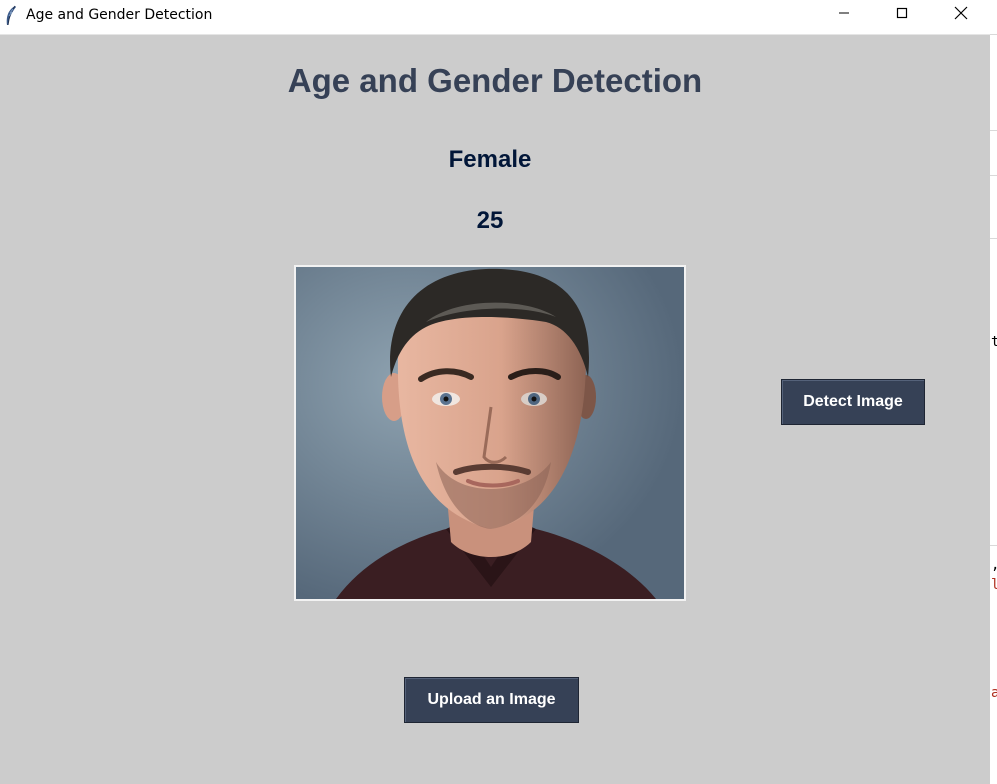  Describe the element at coordinates (119, 15) in the screenshot. I see `window-title: Age and Gender Detection` at that location.